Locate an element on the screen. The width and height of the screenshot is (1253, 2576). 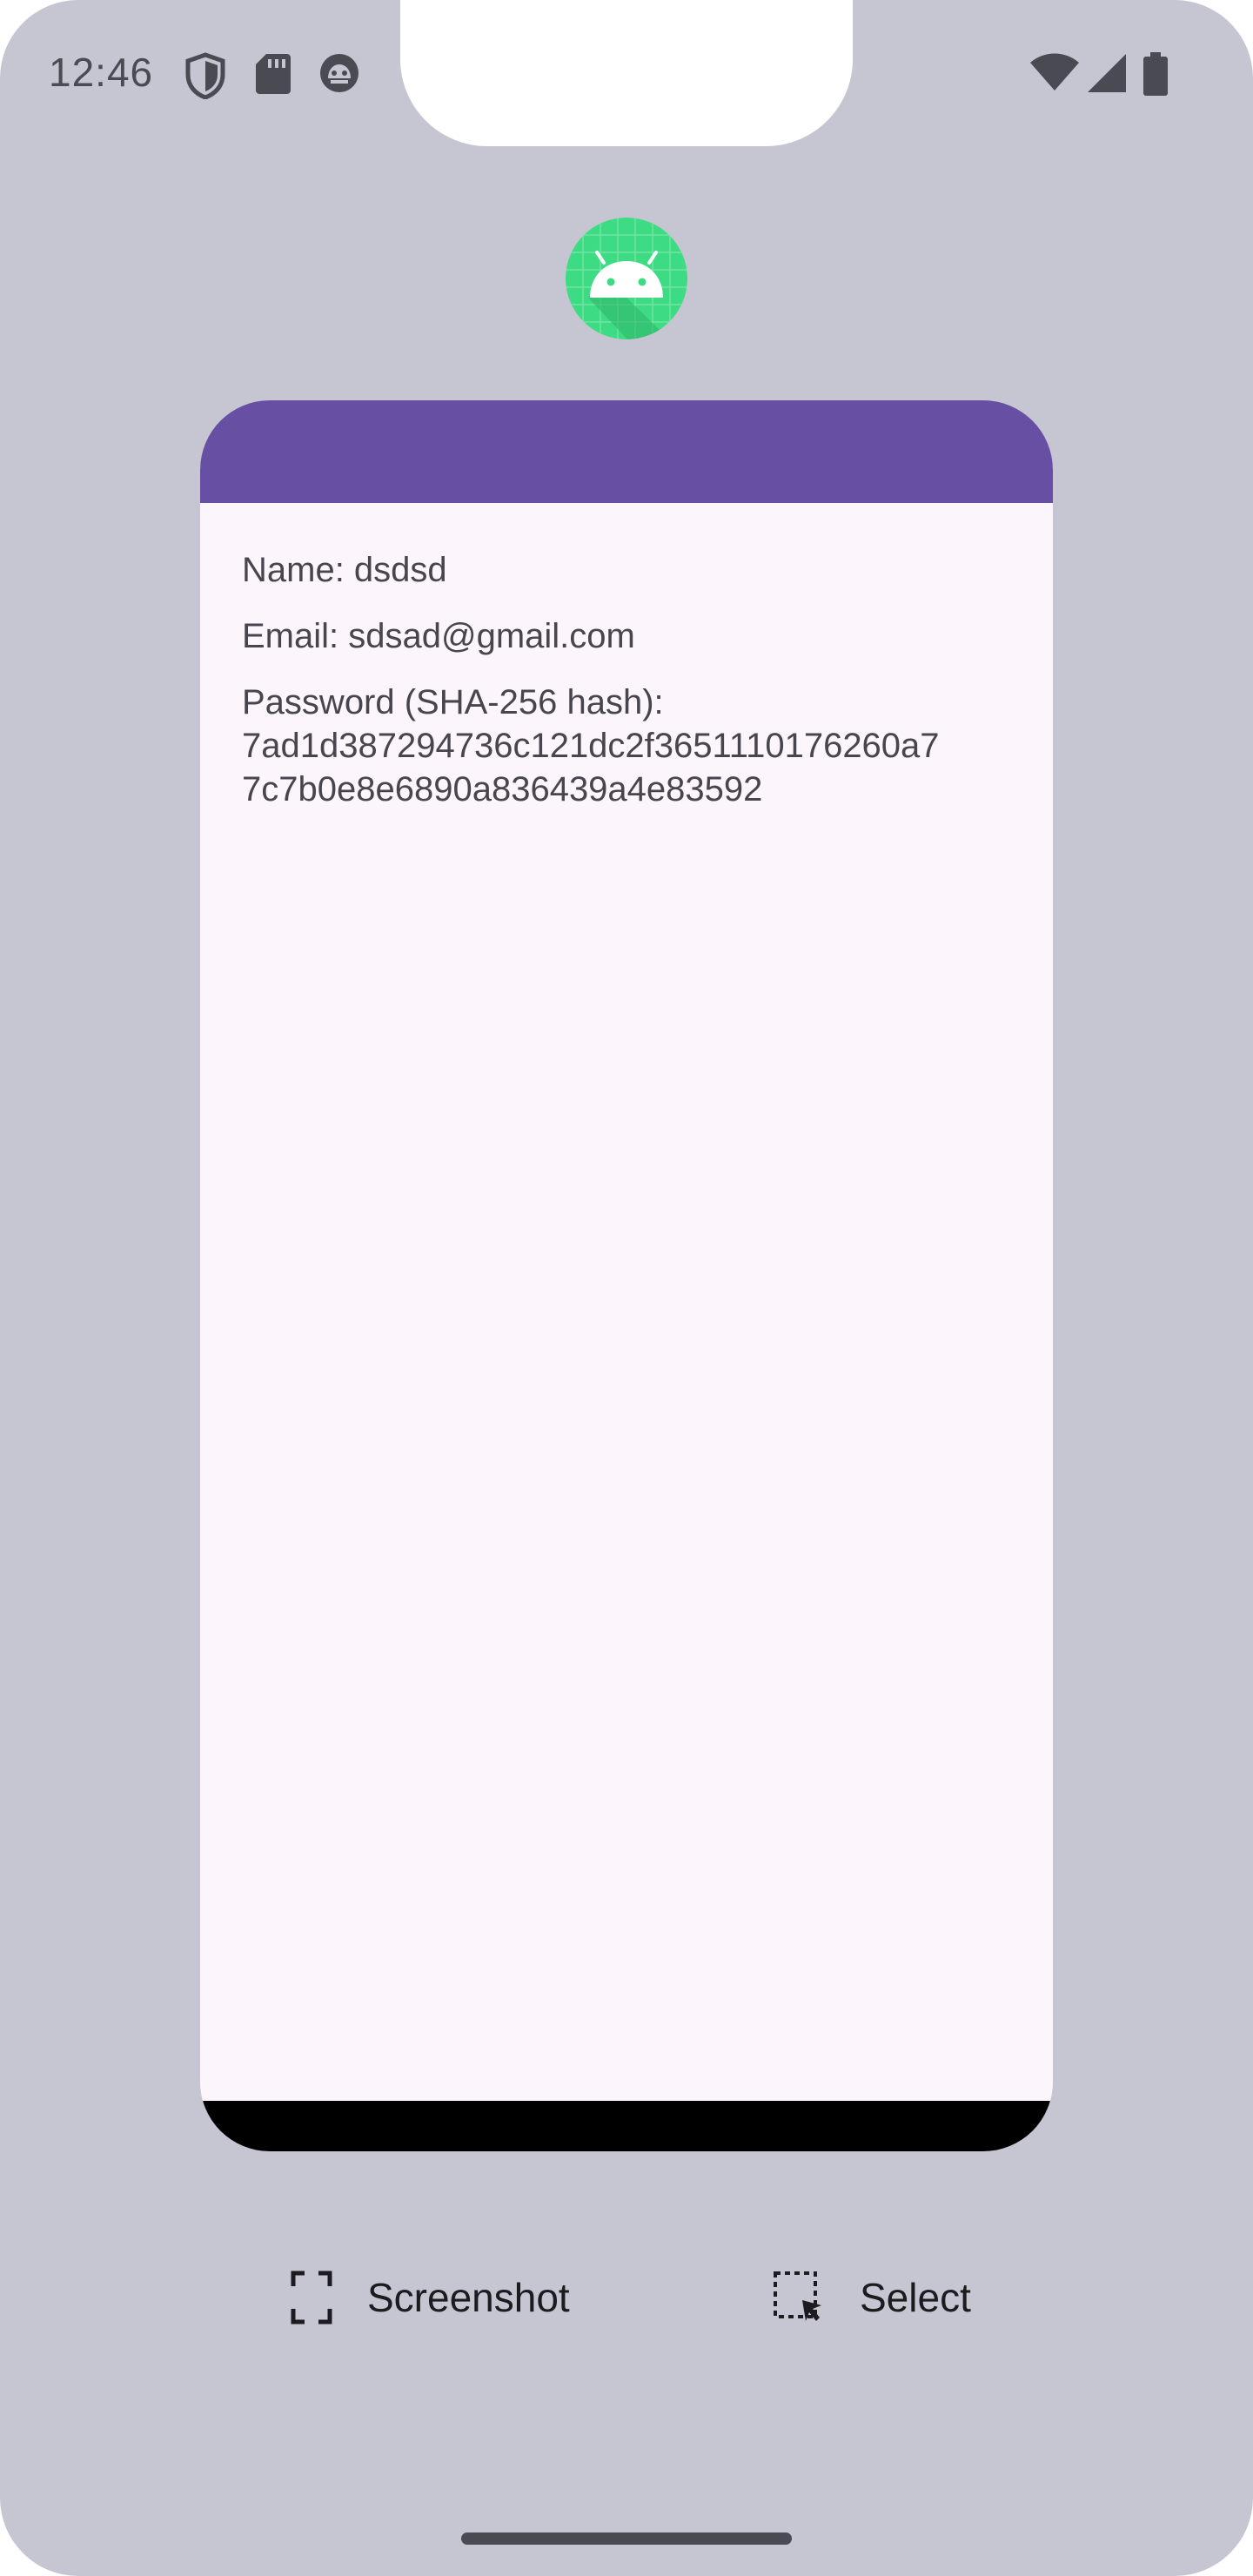
name-text: Name: dsdsd is located at coordinates (344, 570).